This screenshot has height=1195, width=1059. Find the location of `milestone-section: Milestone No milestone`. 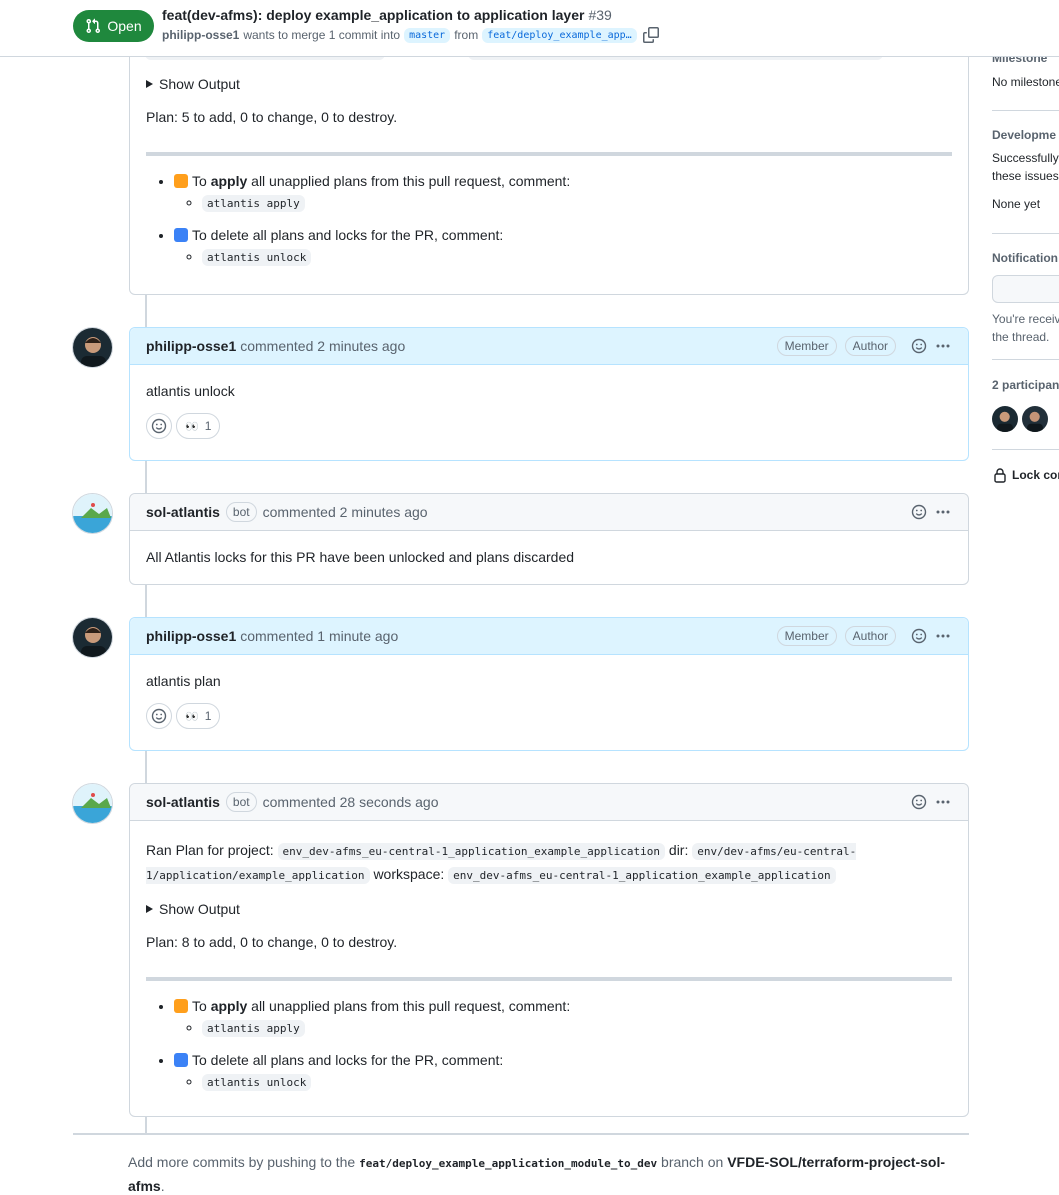

milestone-section: Milestone No milestone is located at coordinates (1025, 71).